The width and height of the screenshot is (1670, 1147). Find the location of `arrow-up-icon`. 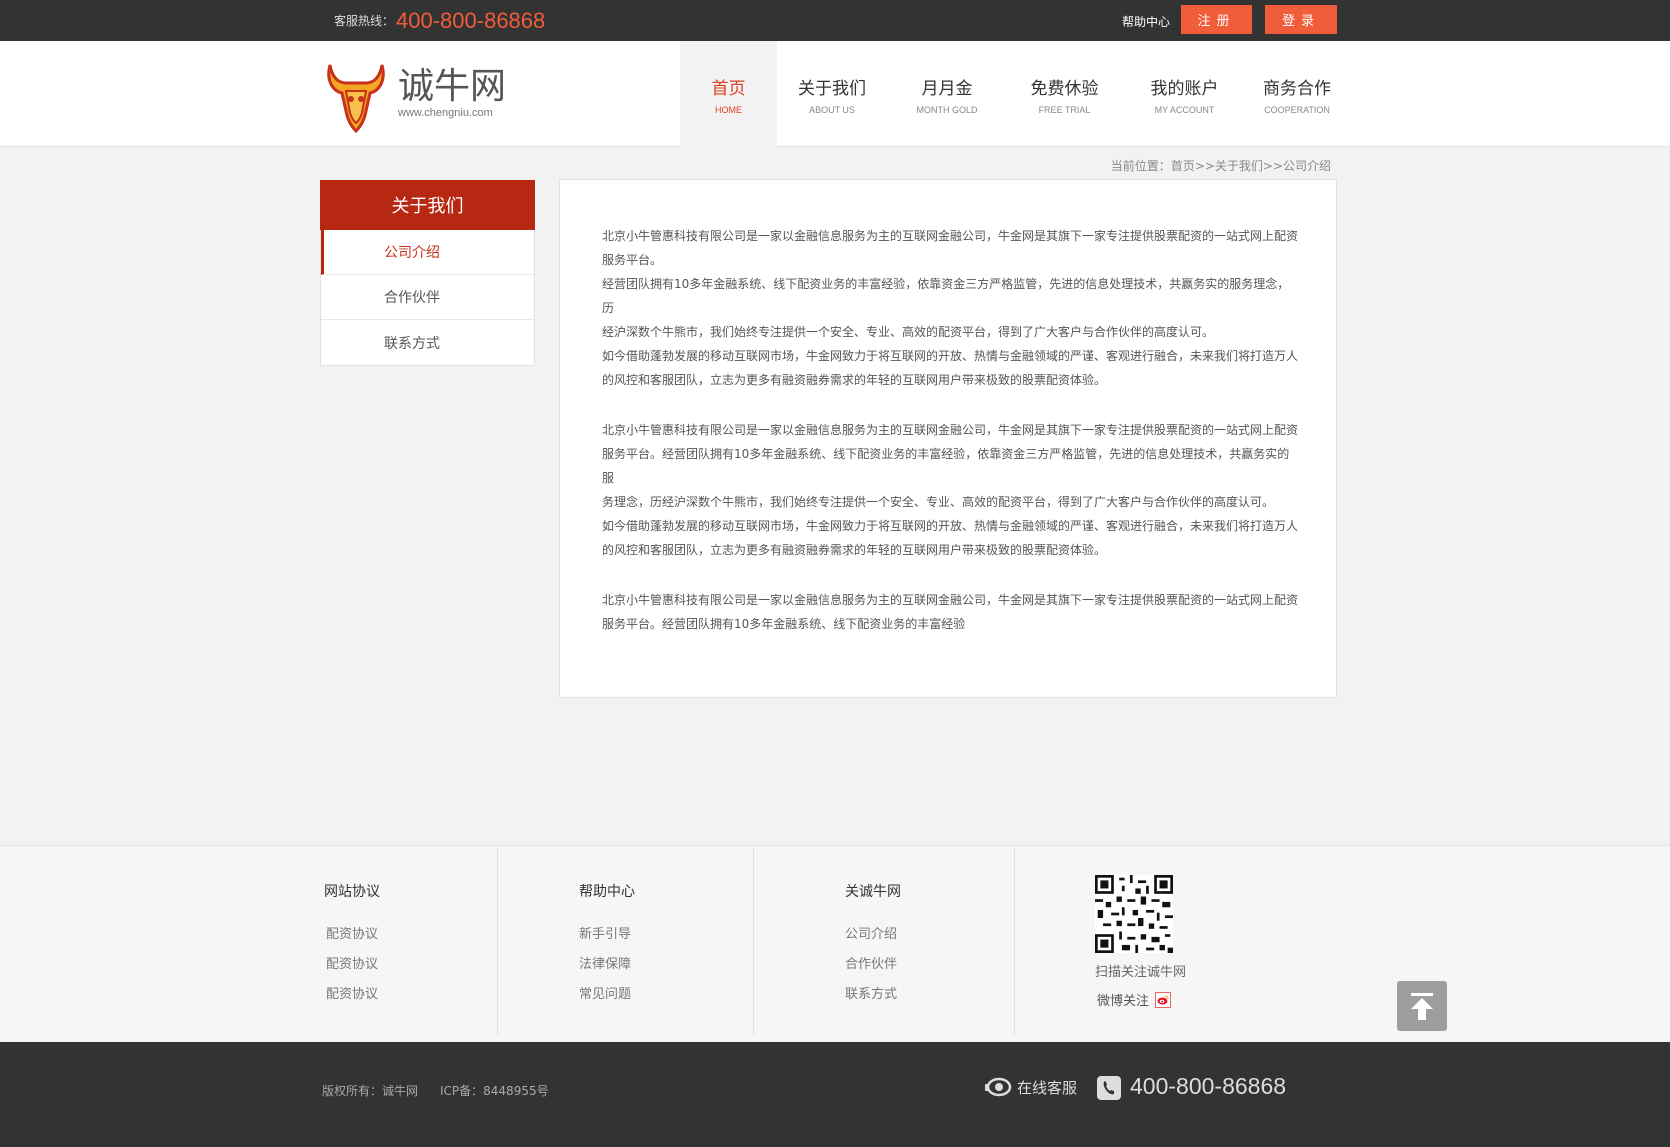

arrow-up-icon is located at coordinates (1422, 1006).